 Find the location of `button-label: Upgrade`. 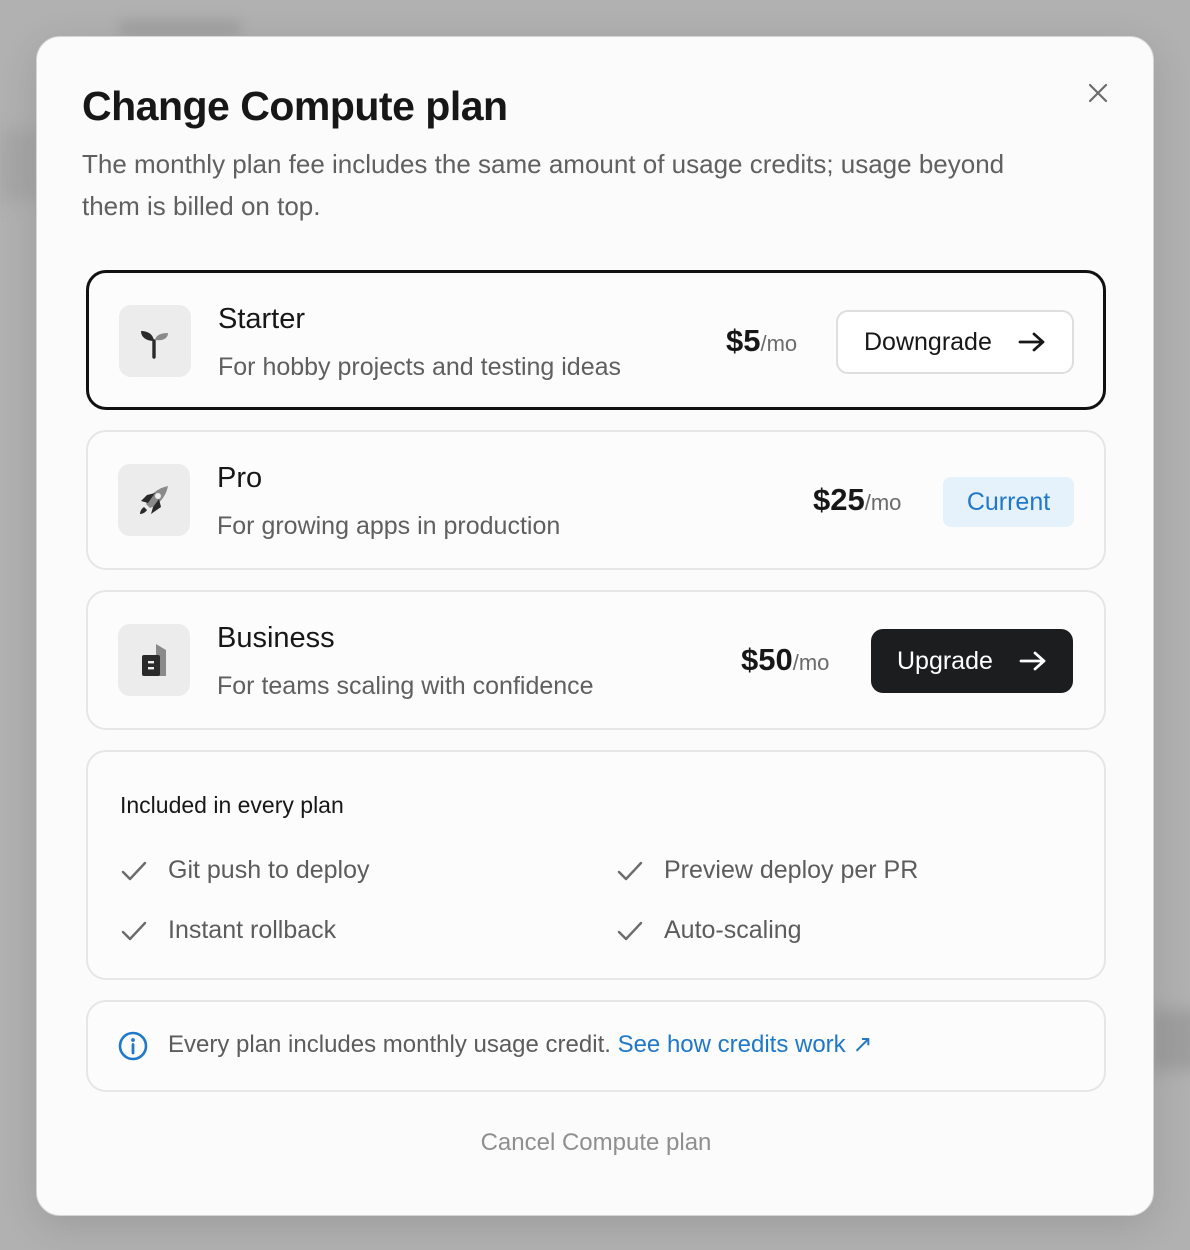

button-label: Upgrade is located at coordinates (945, 660).